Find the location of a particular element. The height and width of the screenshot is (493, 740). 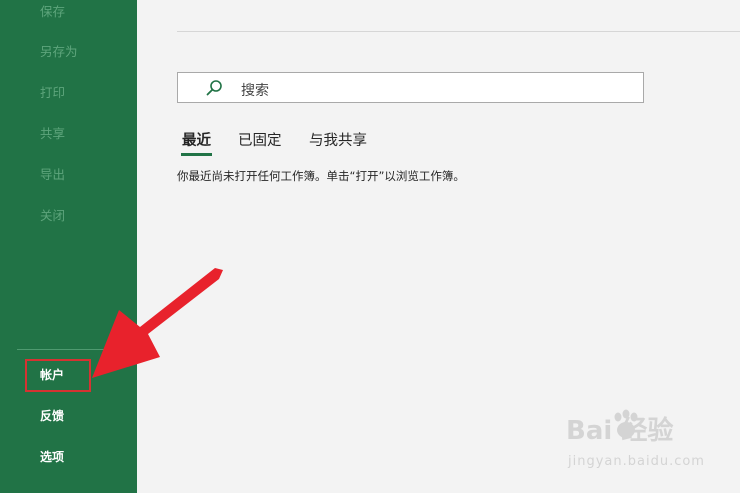

sidebar-item-close: 关闭 is located at coordinates (68, 216).